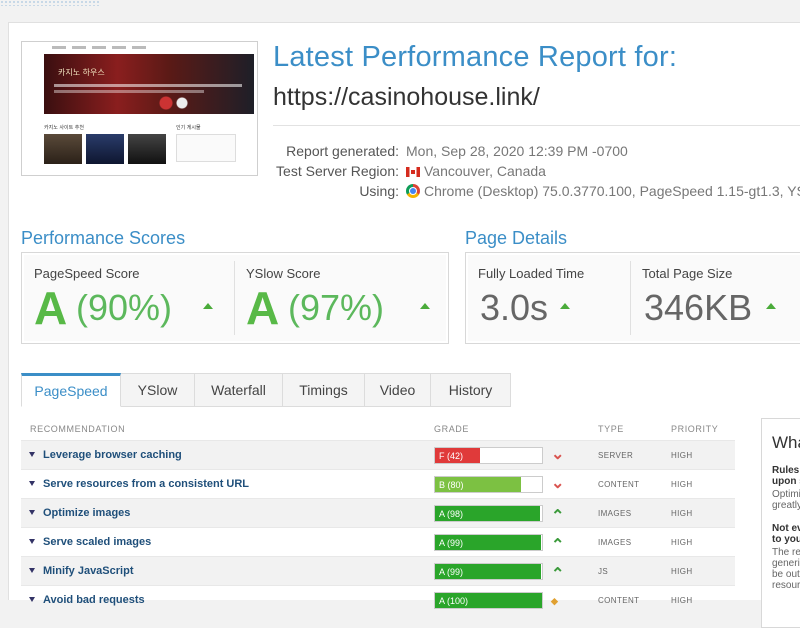 The image size is (800, 628). Describe the element at coordinates (687, 273) in the screenshot. I see `page-size-label: Total Page Size` at that location.